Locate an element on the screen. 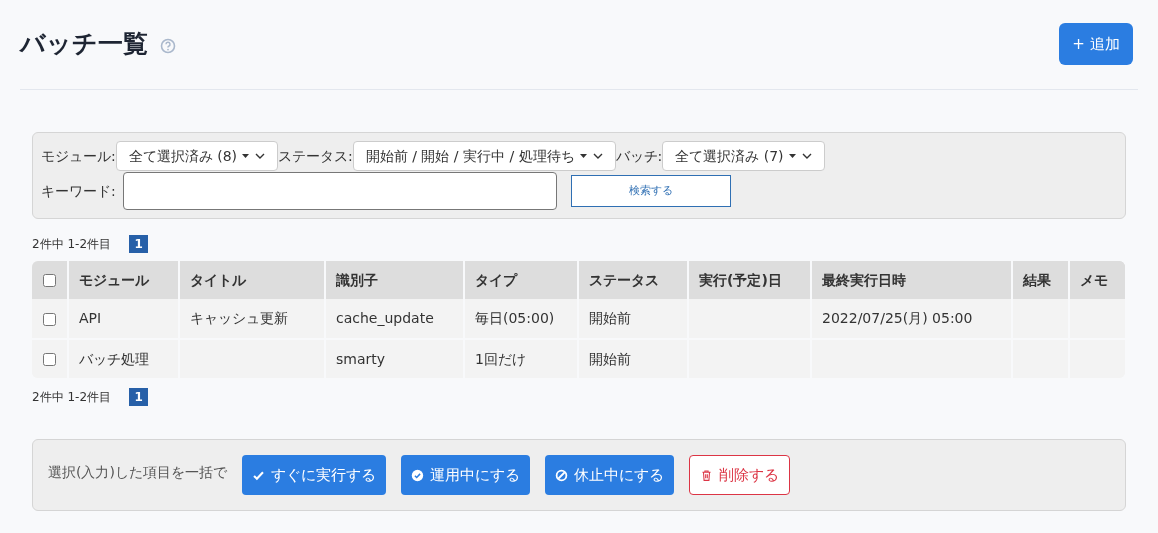 The height and width of the screenshot is (533, 1158). pause-button: 休止中にする is located at coordinates (609, 475).